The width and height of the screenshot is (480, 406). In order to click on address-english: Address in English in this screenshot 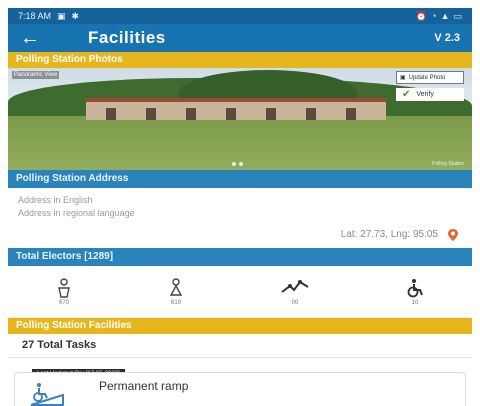, I will do `click(55, 200)`.